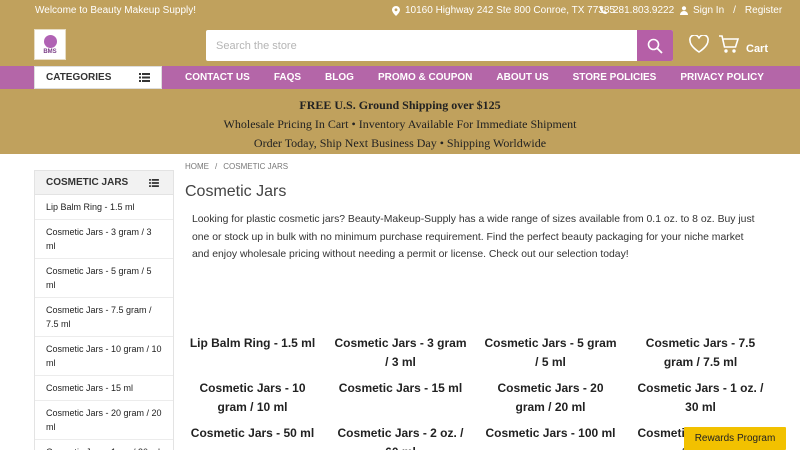 This screenshot has height=450, width=800. What do you see at coordinates (104, 239) in the screenshot?
I see `sidebar-item: Cosmetic Jars - 3 gram / 3 ml` at bounding box center [104, 239].